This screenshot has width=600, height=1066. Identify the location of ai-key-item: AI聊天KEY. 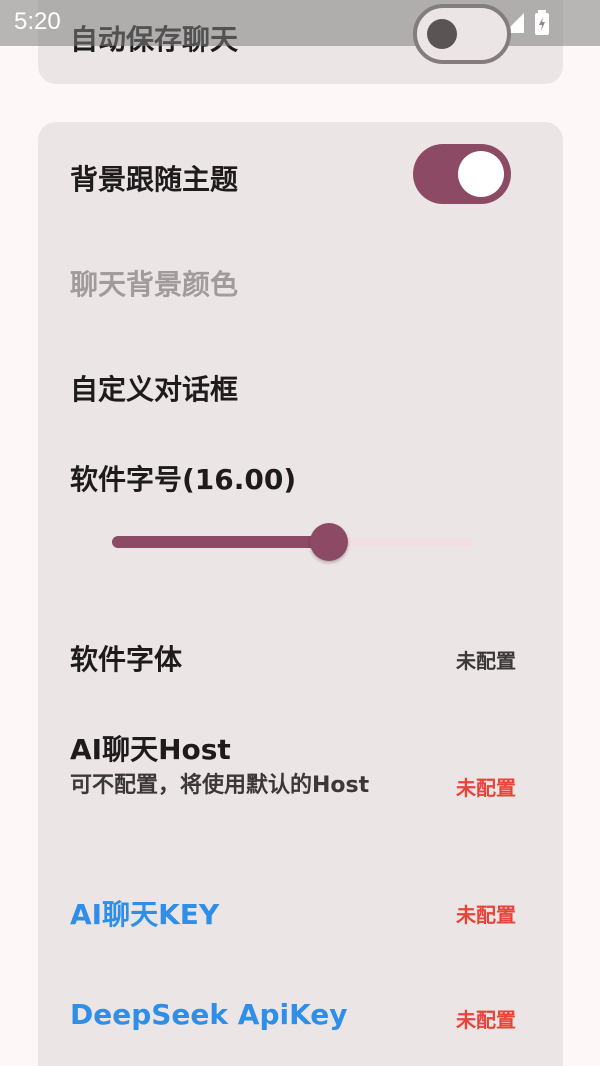
(144, 913).